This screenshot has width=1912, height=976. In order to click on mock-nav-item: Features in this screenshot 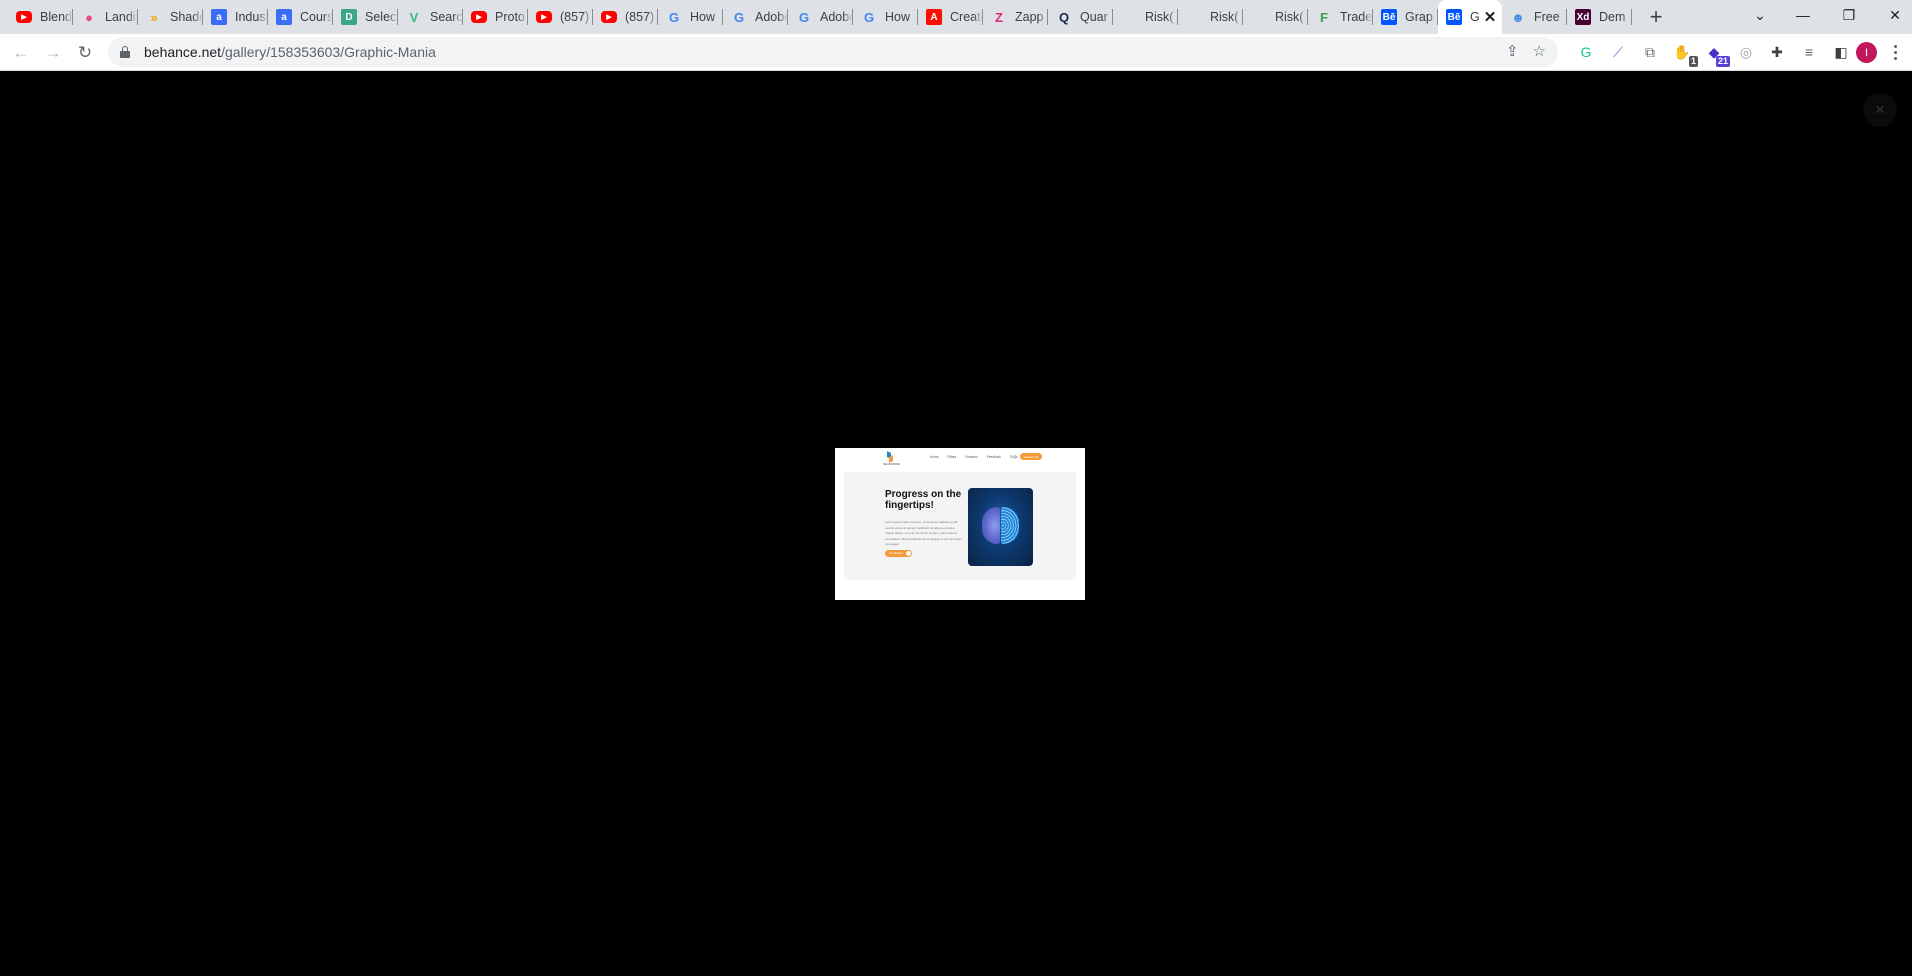, I will do `click(971, 457)`.